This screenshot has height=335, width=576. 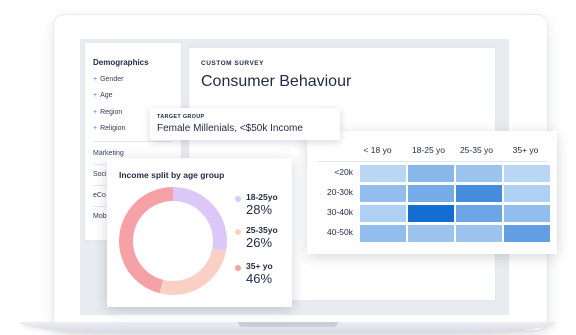 What do you see at coordinates (106, 95) in the screenshot?
I see `sidebar-item-label: Age` at bounding box center [106, 95].